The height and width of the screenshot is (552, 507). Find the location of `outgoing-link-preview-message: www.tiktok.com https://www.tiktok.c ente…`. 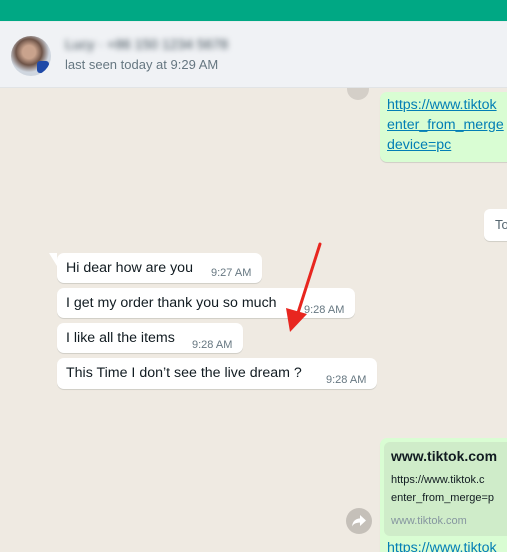

outgoing-link-preview-message: www.tiktok.com https://www.tiktok.c ente… is located at coordinates (443, 495).